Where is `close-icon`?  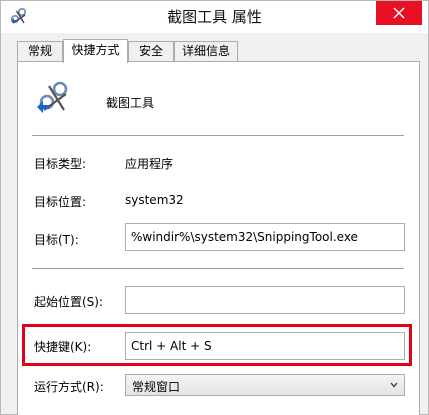 close-icon is located at coordinates (399, 13).